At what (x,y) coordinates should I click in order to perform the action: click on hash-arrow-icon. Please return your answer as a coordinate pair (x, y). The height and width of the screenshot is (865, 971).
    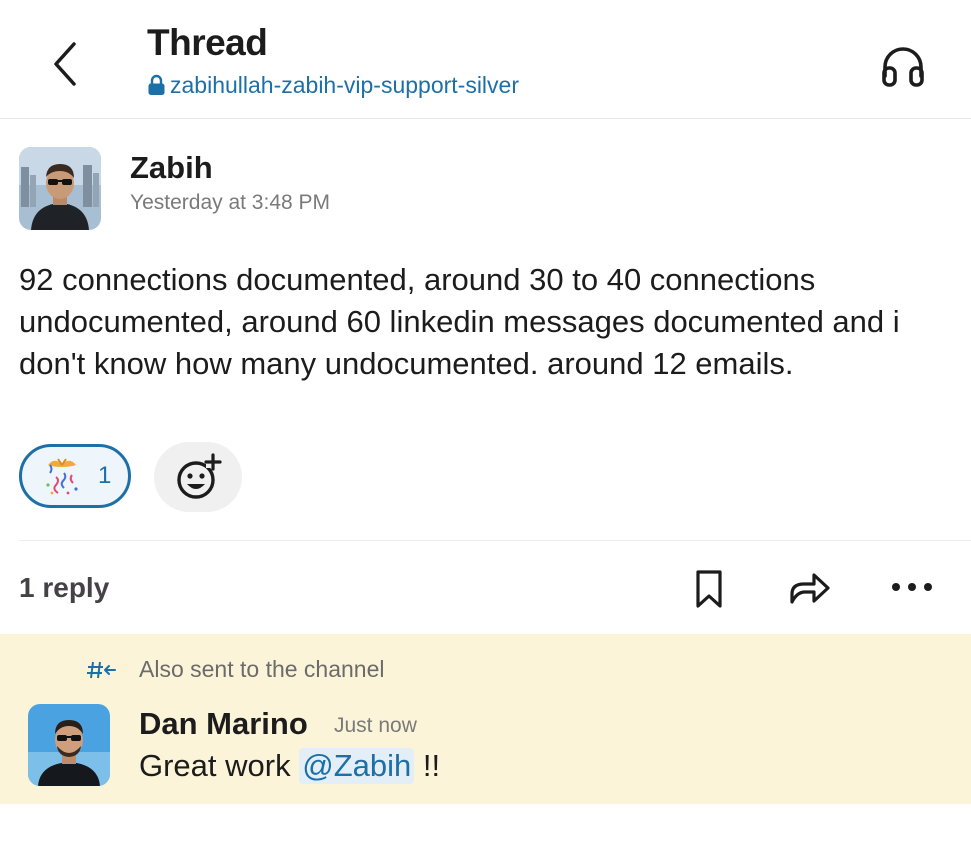
    Looking at the image, I should click on (101, 669).